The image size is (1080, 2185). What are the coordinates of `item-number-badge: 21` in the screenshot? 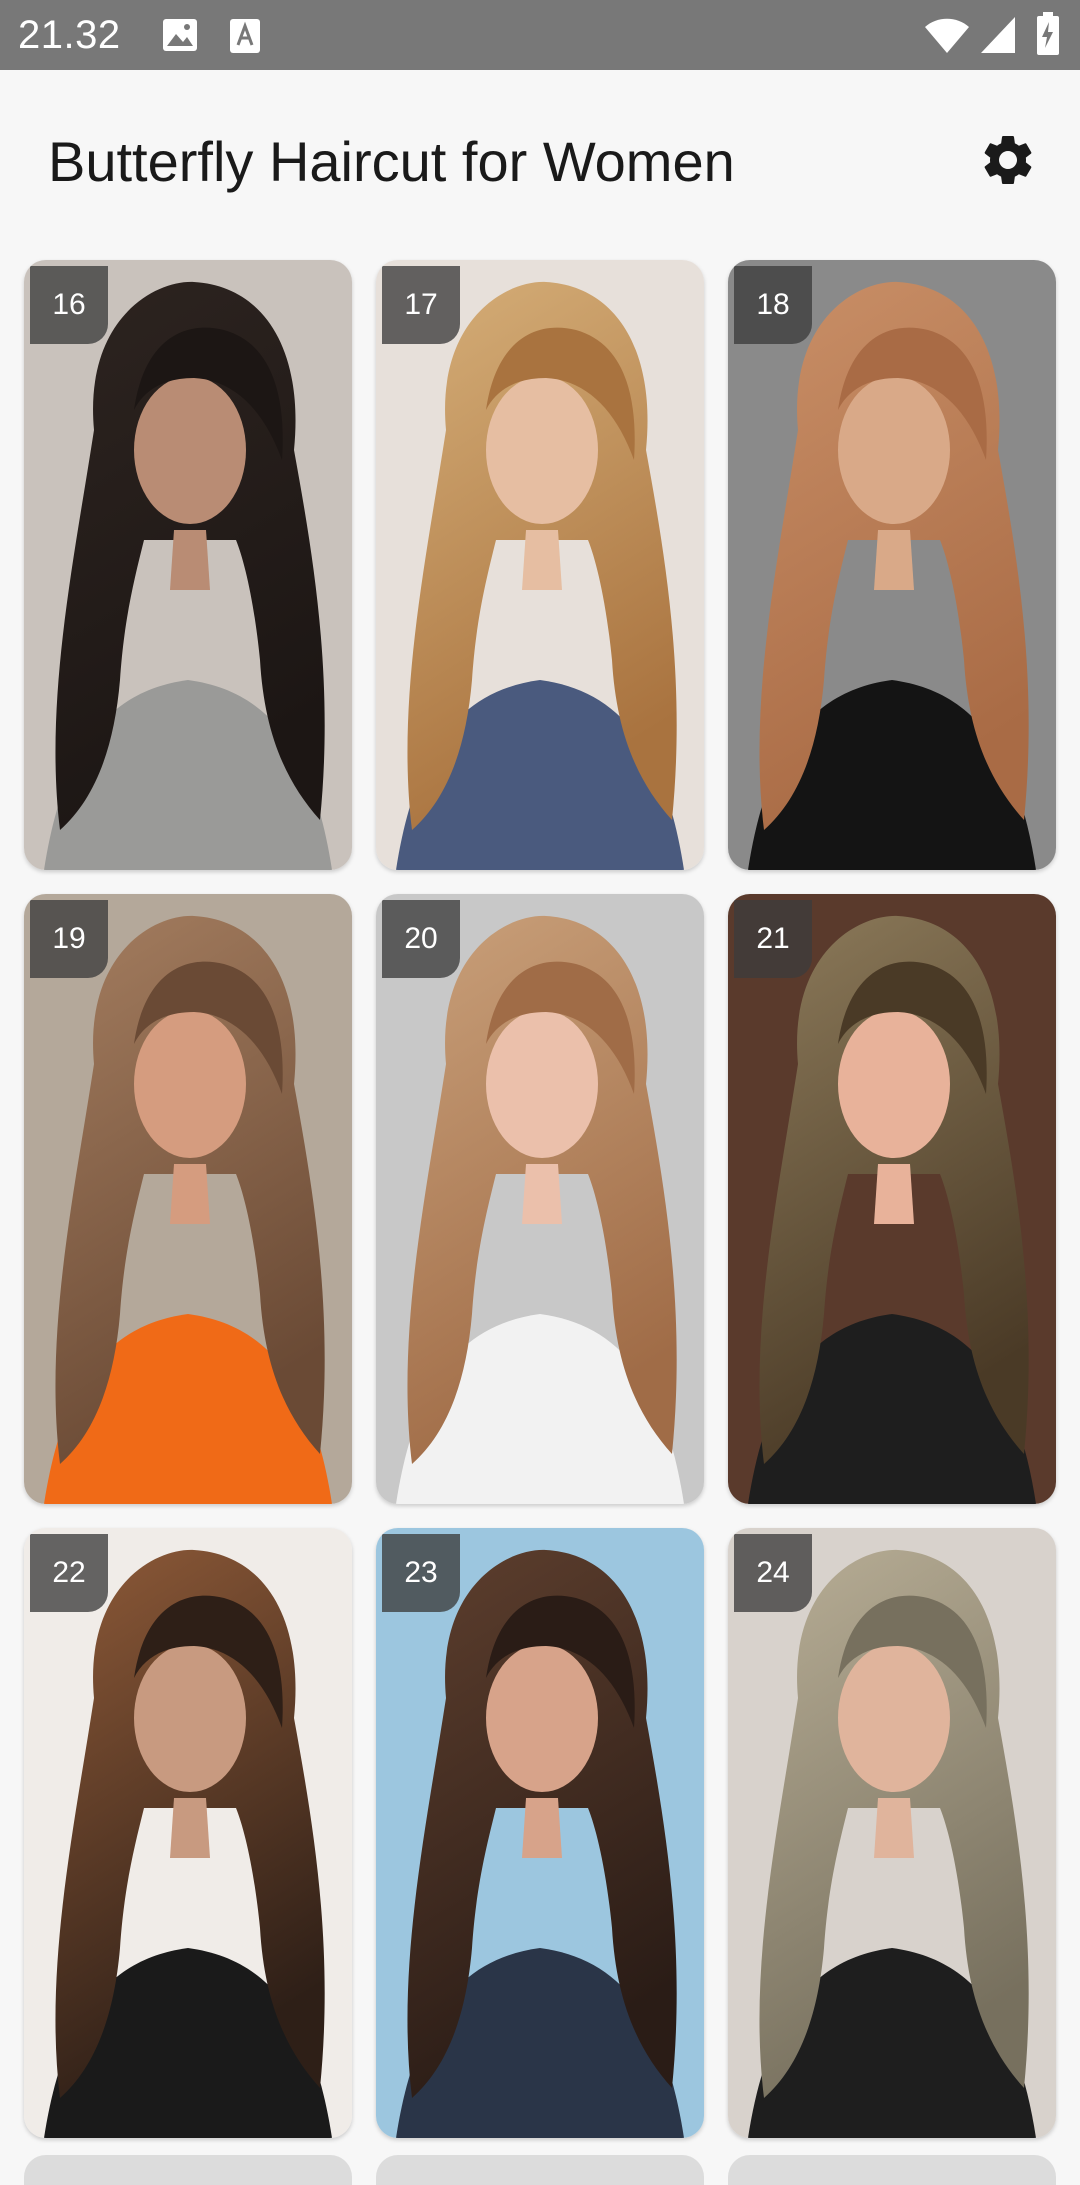 It's located at (773, 939).